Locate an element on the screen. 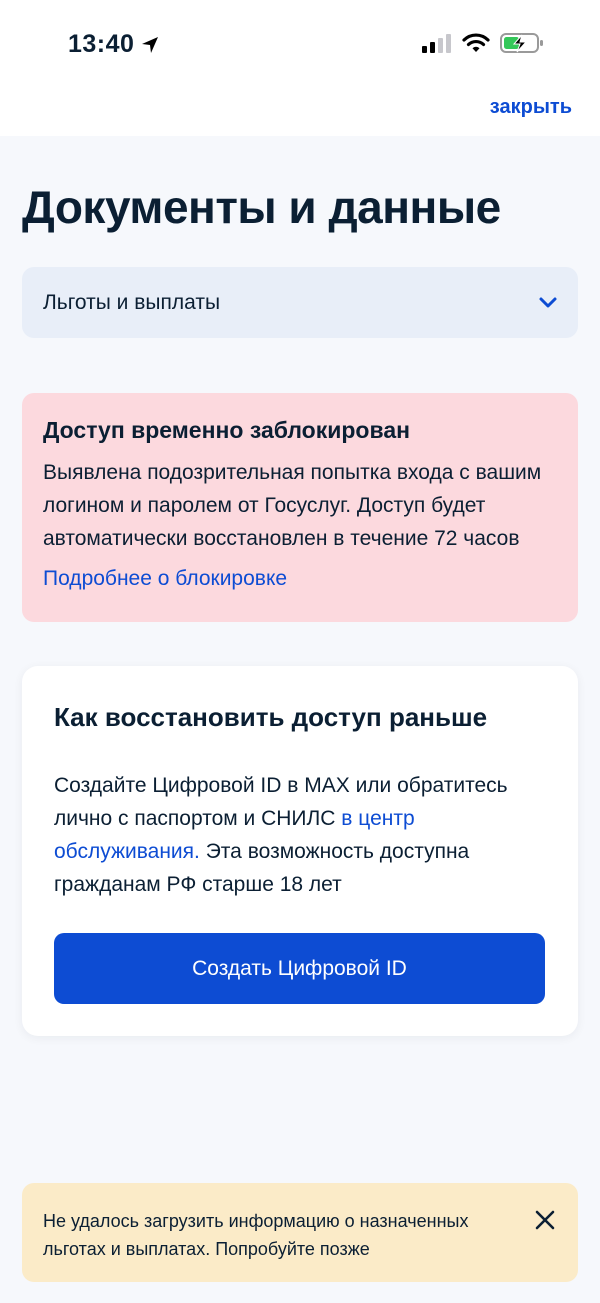  blocking-details-link: Подробнее о блокировке is located at coordinates (165, 579).